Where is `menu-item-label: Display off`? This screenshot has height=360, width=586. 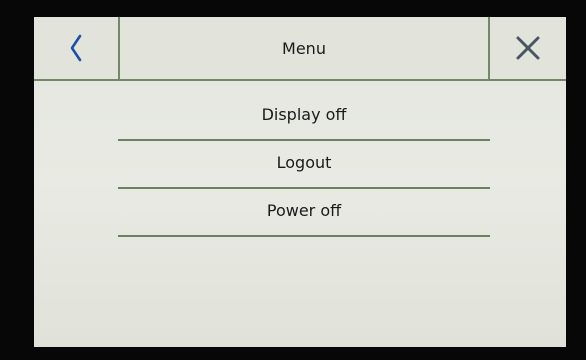 menu-item-label: Display off is located at coordinates (304, 114).